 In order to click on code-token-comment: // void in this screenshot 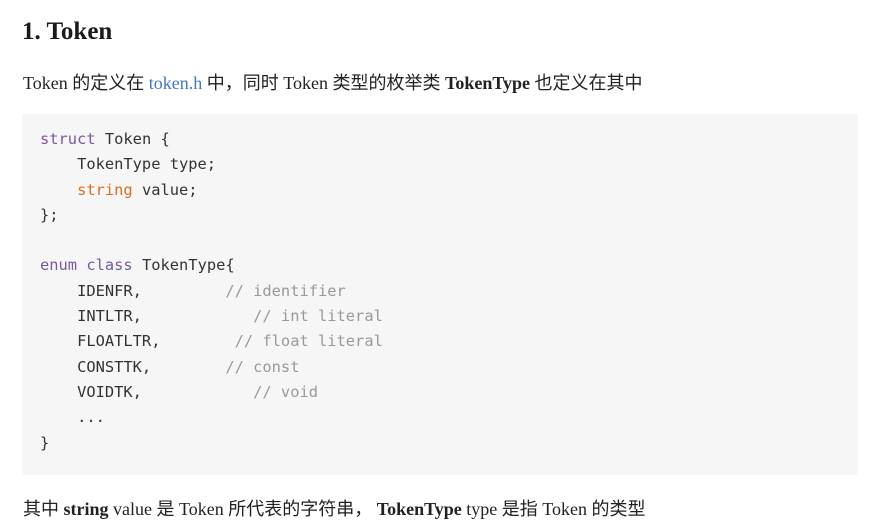, I will do `click(285, 391)`.